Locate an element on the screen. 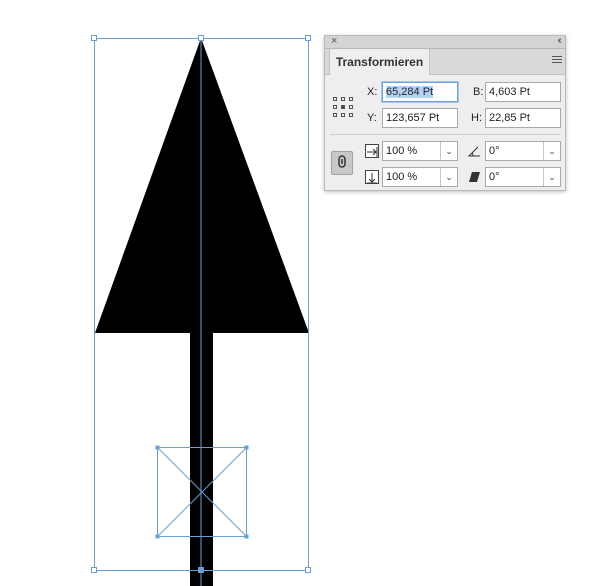  constrain-proportions-button is located at coordinates (342, 163).